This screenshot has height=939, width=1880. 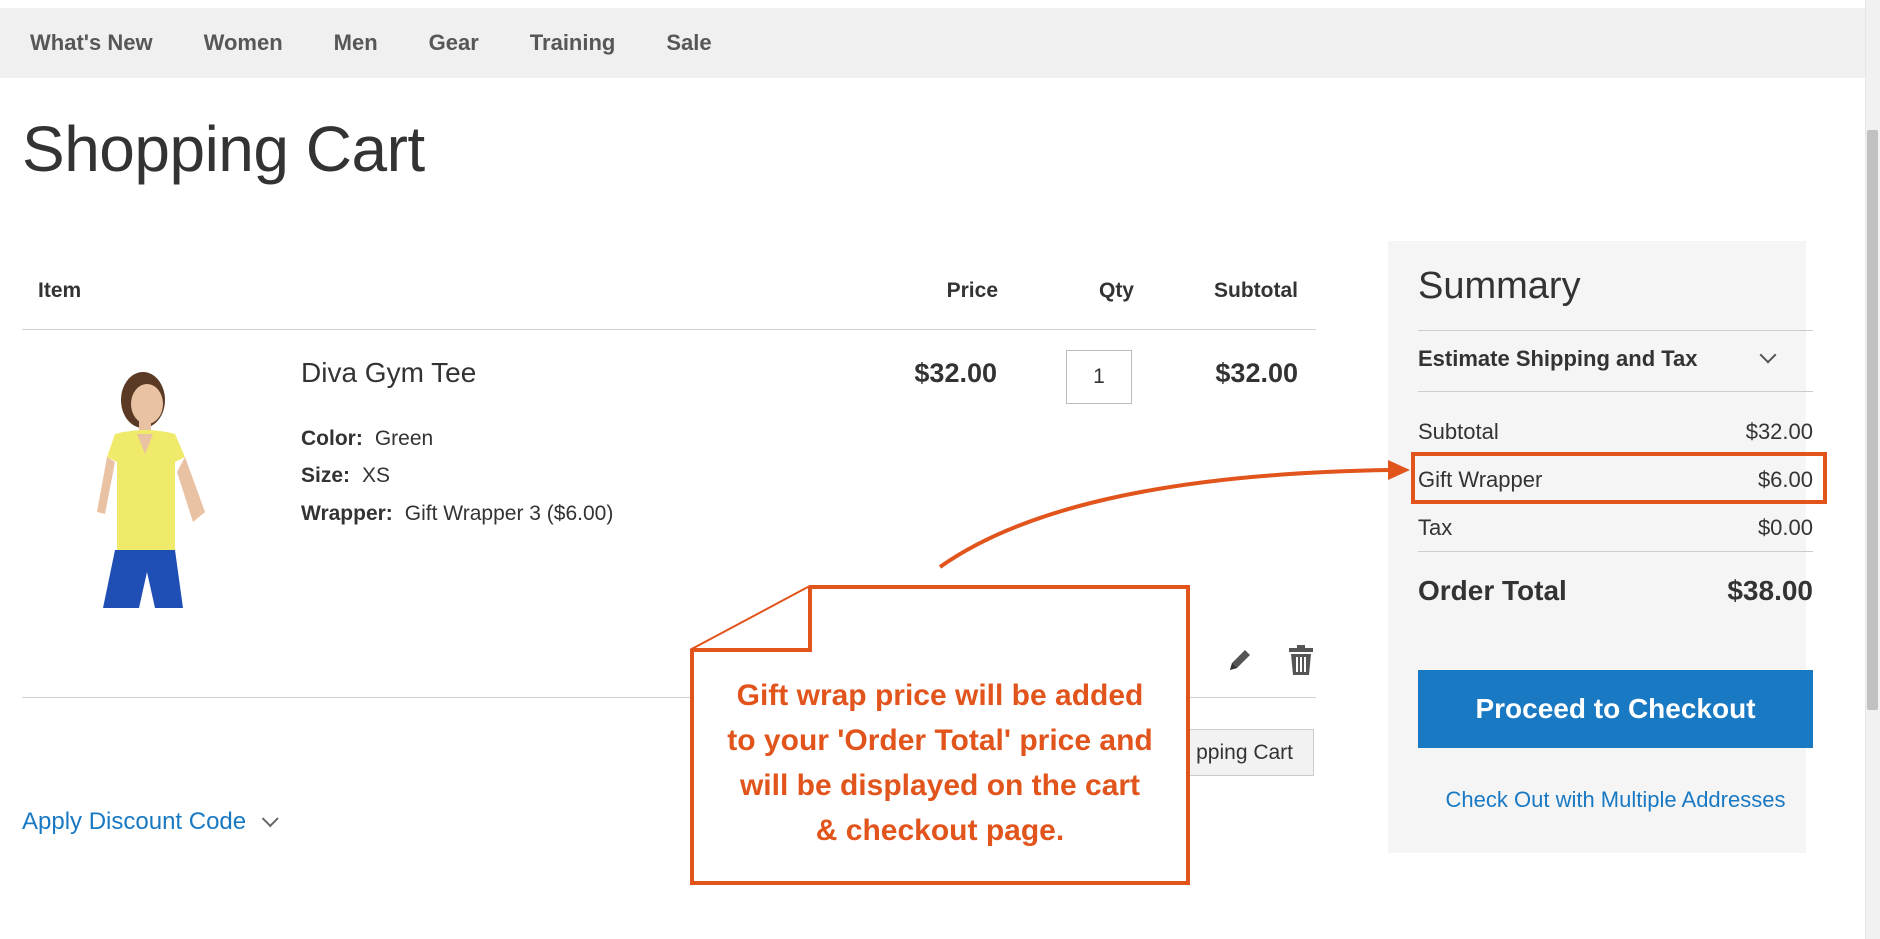 What do you see at coordinates (1256, 290) in the screenshot?
I see `column-header-subtotal: Subtotal` at bounding box center [1256, 290].